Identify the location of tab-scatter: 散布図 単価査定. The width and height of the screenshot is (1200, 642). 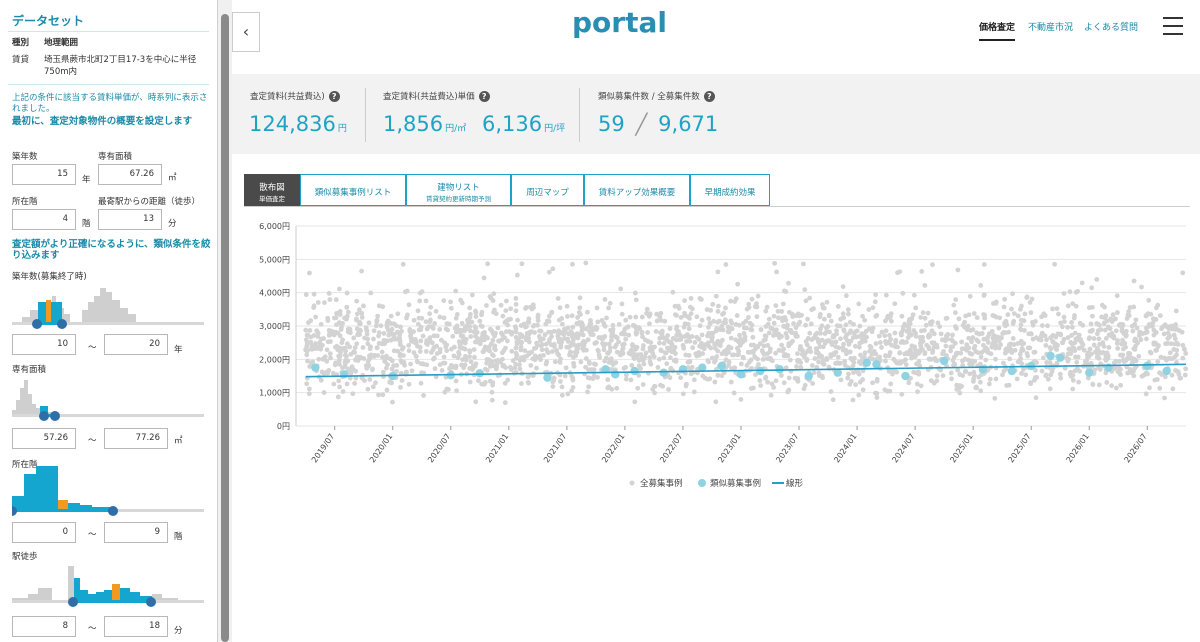
(272, 190).